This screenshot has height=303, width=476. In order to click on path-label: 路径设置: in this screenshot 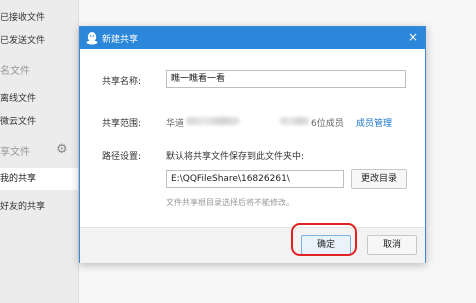, I will do `click(122, 157)`.